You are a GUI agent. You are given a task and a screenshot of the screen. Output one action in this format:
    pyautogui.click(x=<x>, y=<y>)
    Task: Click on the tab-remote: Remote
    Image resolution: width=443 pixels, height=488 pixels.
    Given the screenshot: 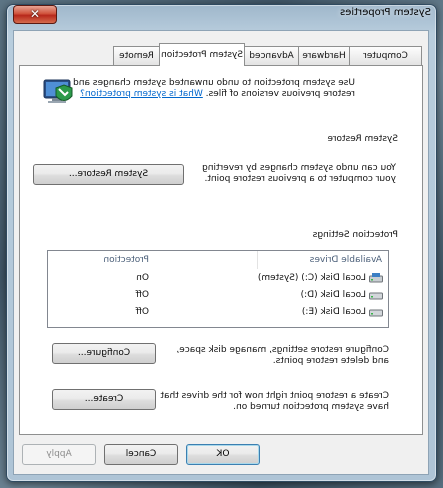 What is the action you would take?
    pyautogui.click(x=136, y=55)
    